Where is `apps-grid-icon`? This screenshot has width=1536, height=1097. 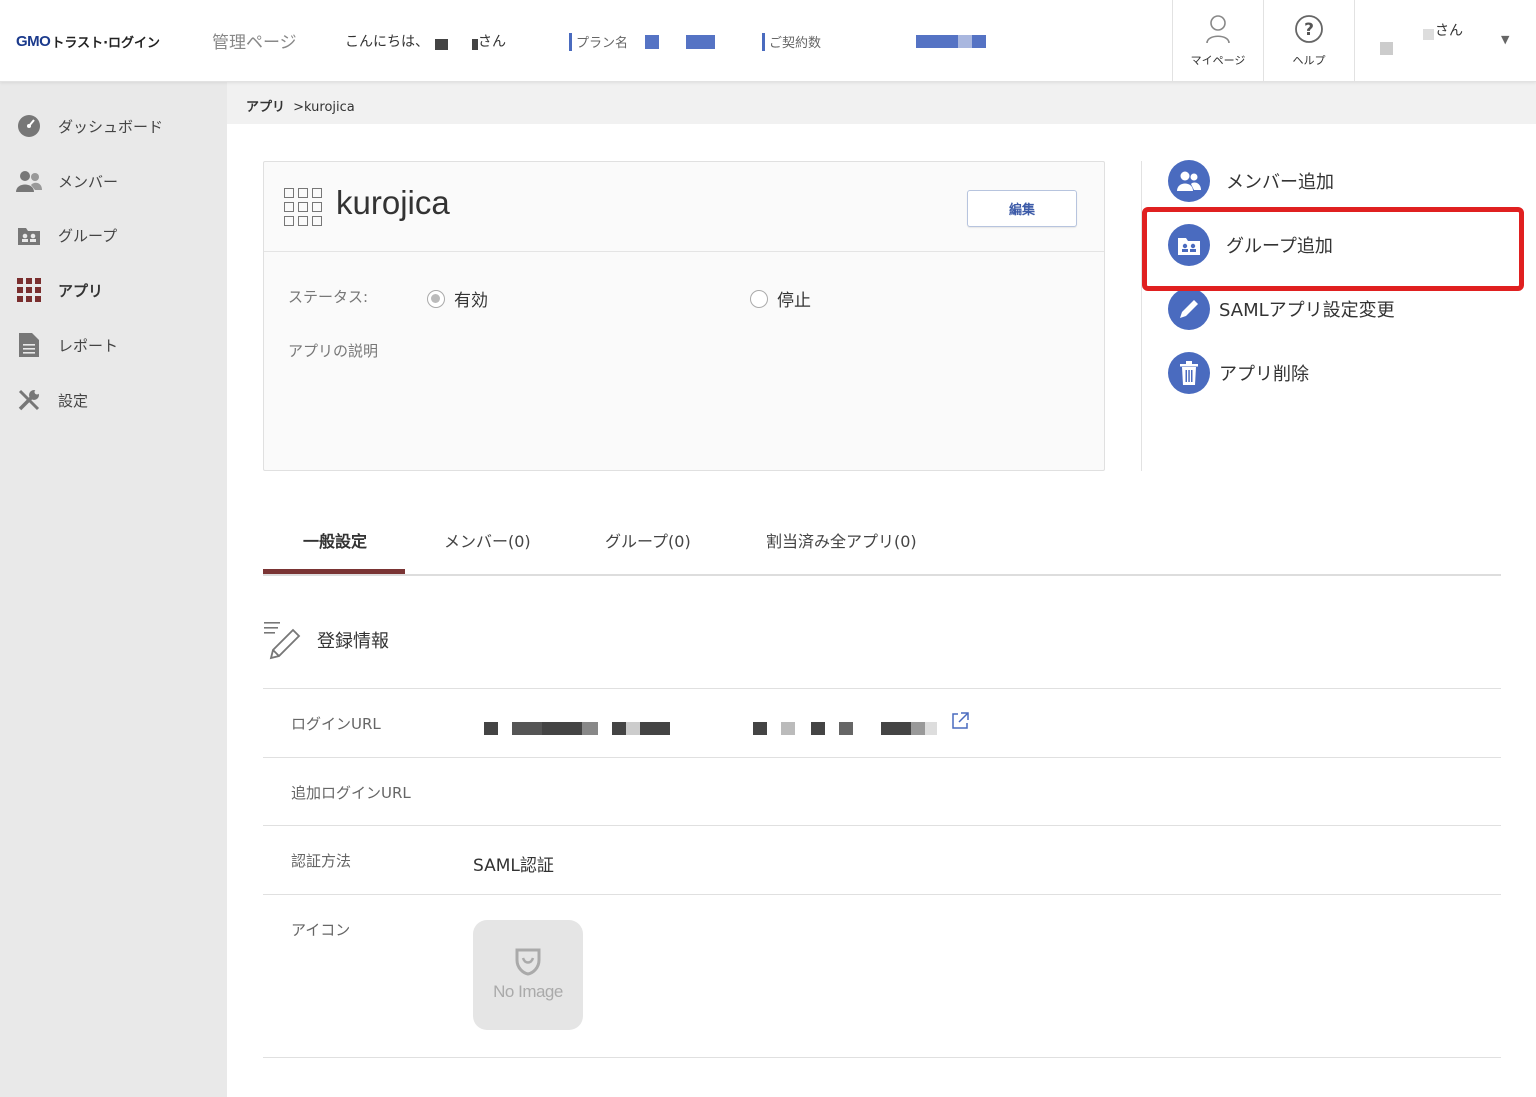 apps-grid-icon is located at coordinates (29, 290).